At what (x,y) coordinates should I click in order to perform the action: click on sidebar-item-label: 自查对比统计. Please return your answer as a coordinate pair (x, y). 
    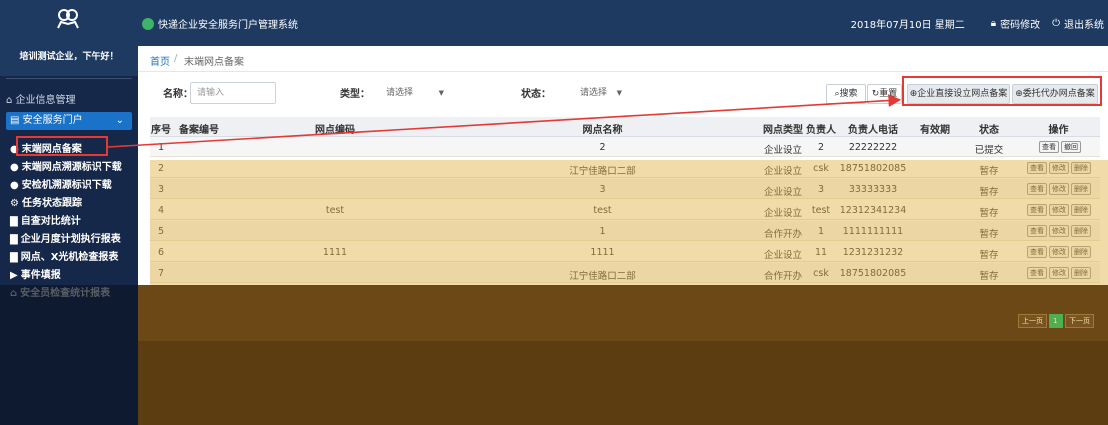
    Looking at the image, I should click on (50, 221).